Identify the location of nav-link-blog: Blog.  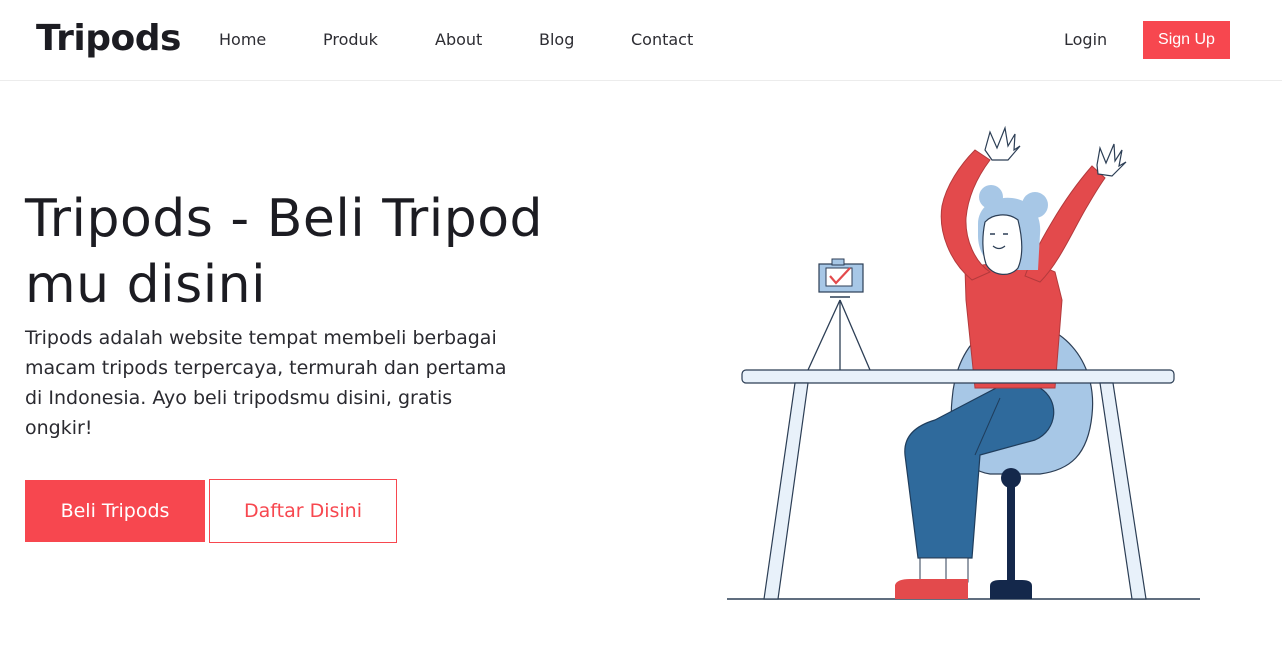
(556, 39).